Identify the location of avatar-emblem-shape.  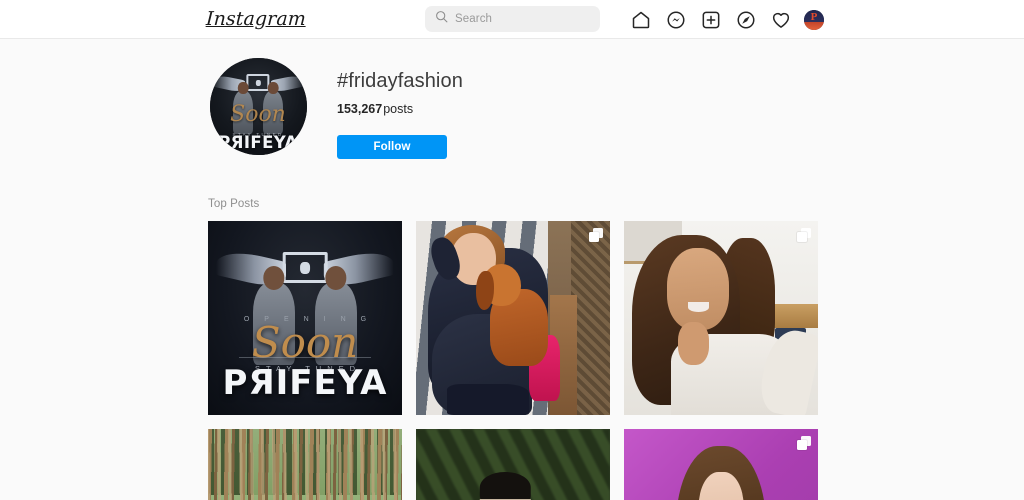
(258, 82).